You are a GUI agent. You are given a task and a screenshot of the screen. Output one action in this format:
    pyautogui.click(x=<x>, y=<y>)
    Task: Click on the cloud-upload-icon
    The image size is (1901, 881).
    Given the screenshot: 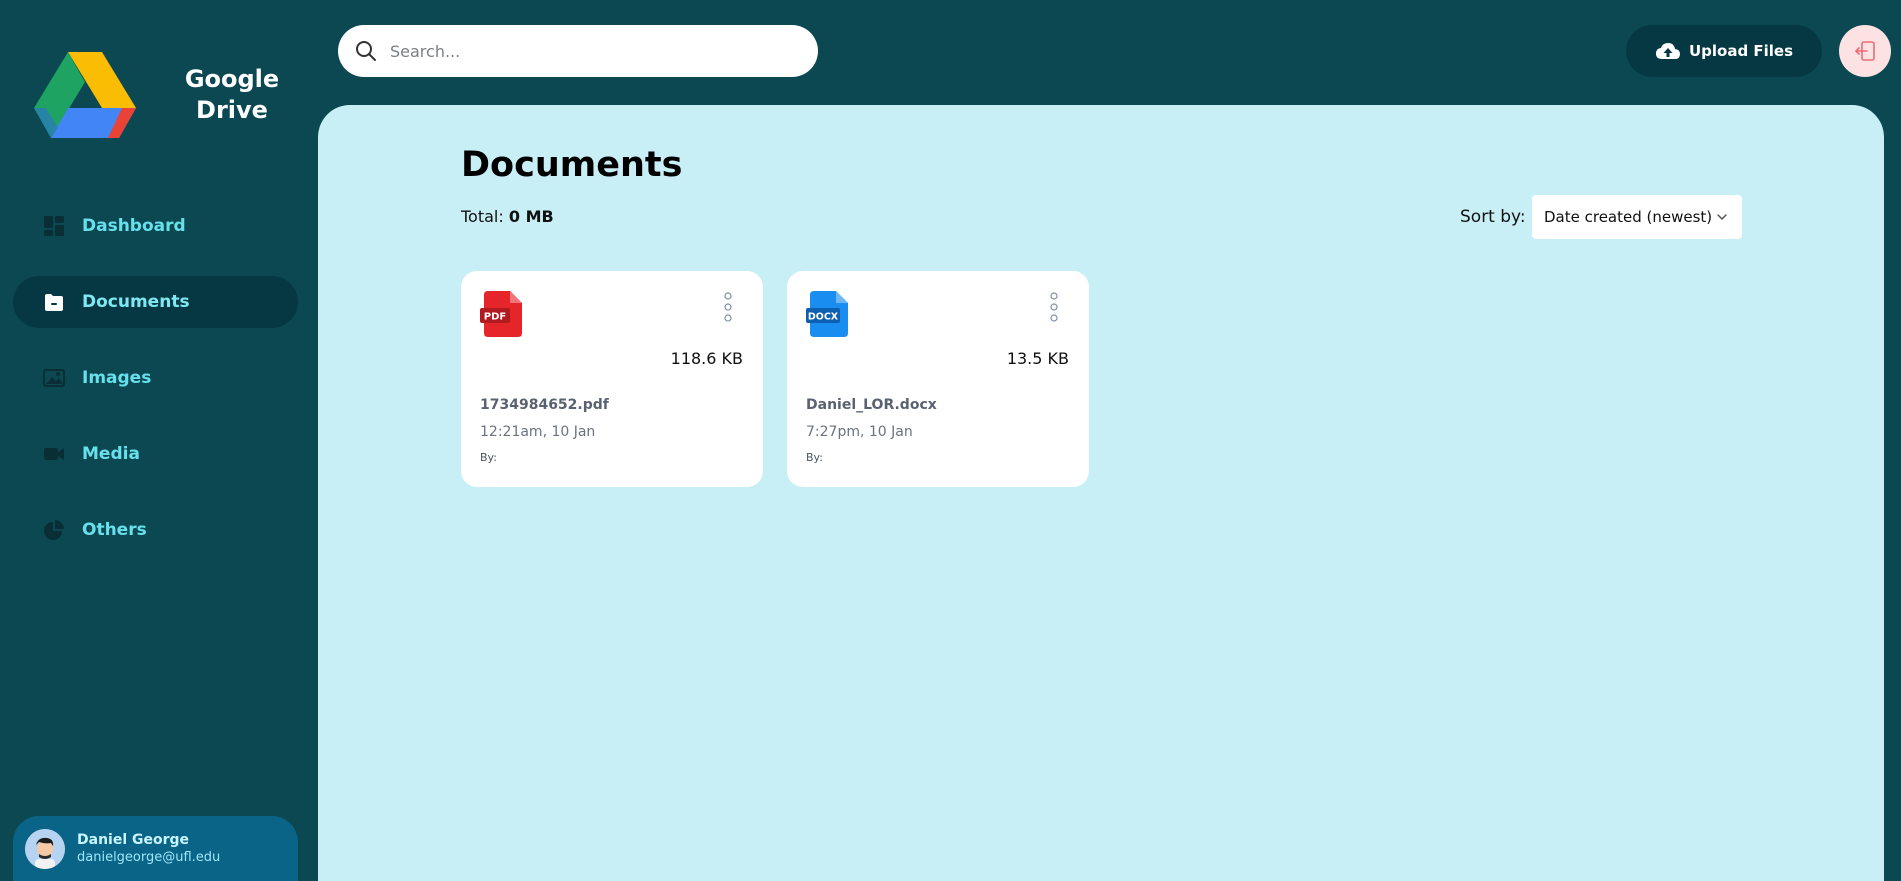 What is the action you would take?
    pyautogui.click(x=1667, y=51)
    